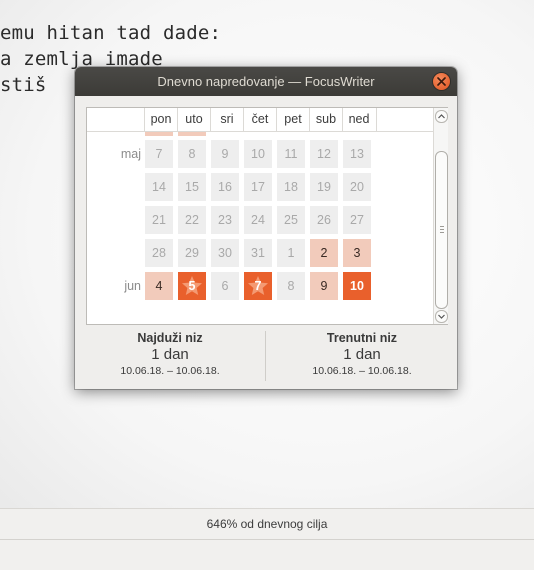  I want to click on dialog-title: Dnevno napredovanje — FocusWriter, so click(266, 81).